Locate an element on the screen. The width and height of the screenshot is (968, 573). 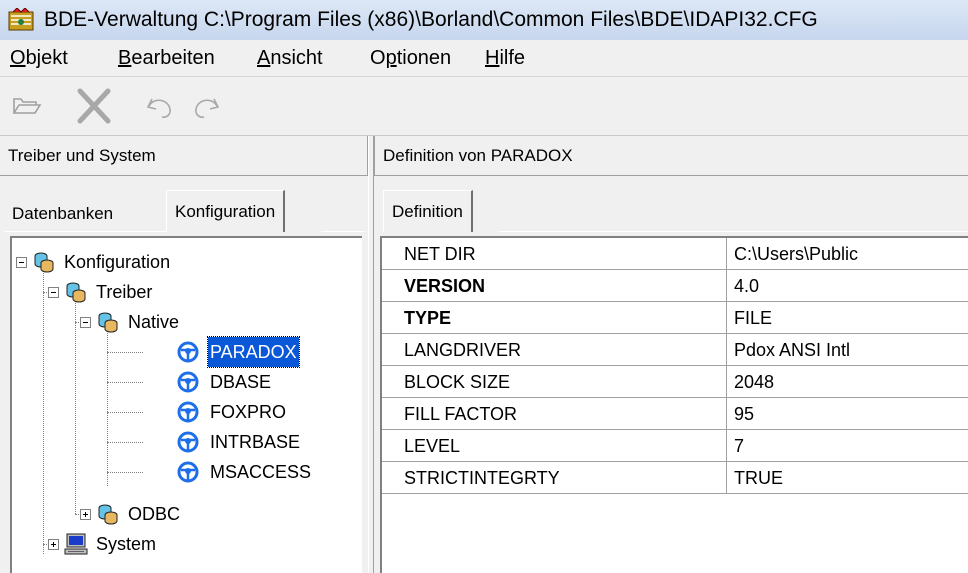
computer-icon is located at coordinates (76, 544).